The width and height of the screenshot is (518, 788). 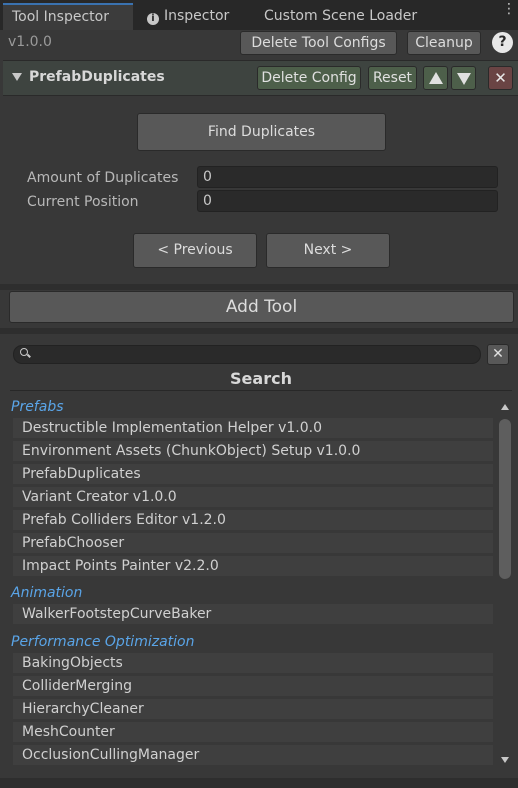 I want to click on find-duplicates-button: Find Duplicates, so click(x=261, y=132).